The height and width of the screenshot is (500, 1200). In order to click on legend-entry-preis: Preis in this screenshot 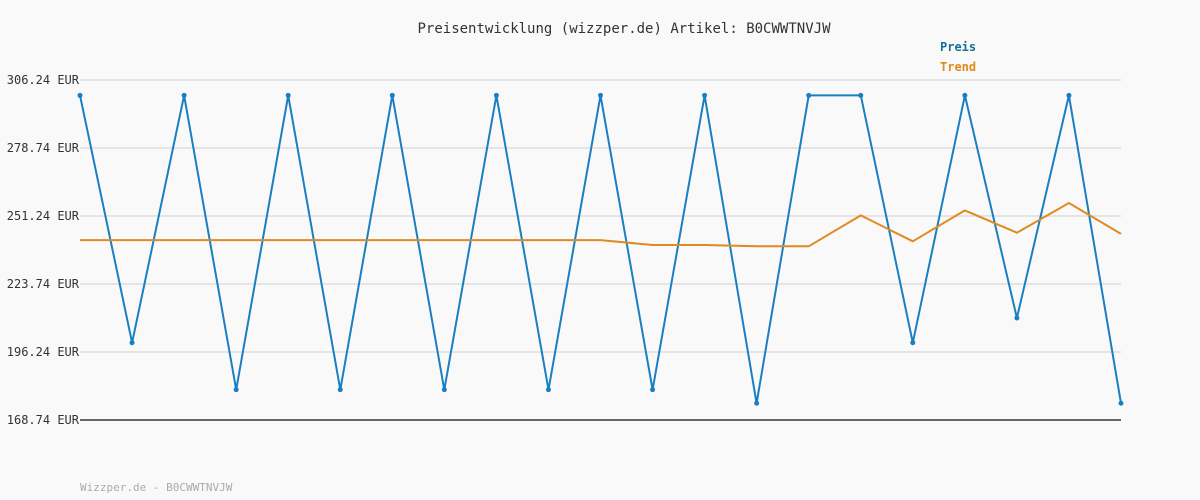, I will do `click(958, 47)`.